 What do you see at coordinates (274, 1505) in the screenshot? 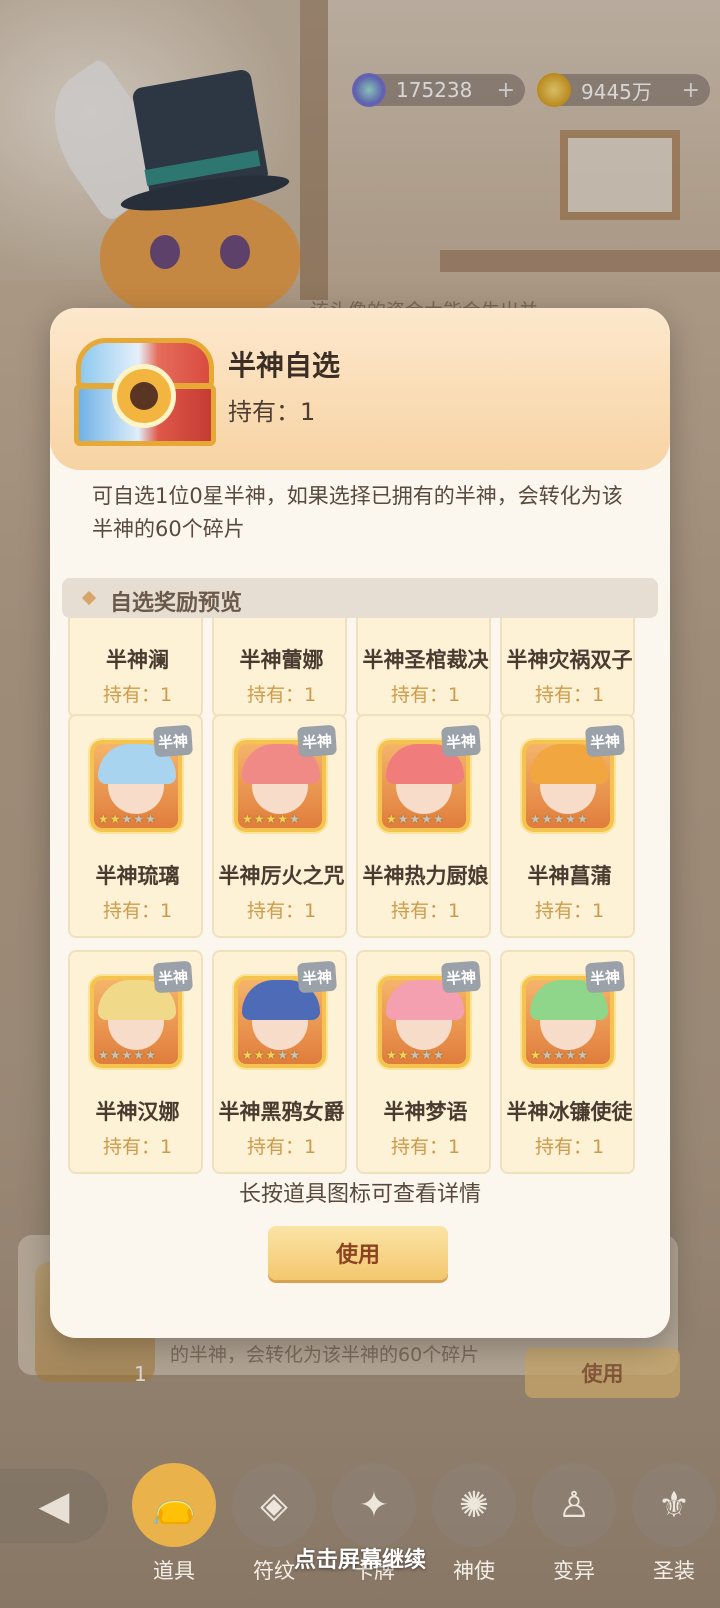
I see `rune-icon: ◈` at bounding box center [274, 1505].